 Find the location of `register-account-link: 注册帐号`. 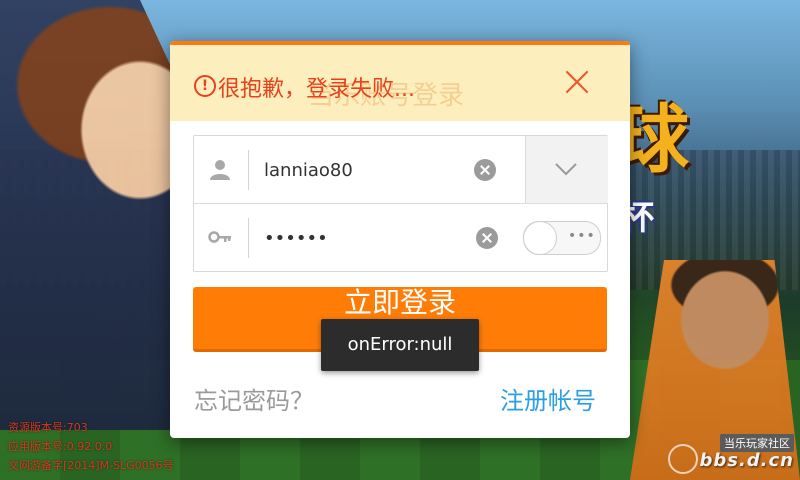

register-account-link: 注册帐号 is located at coordinates (548, 398).